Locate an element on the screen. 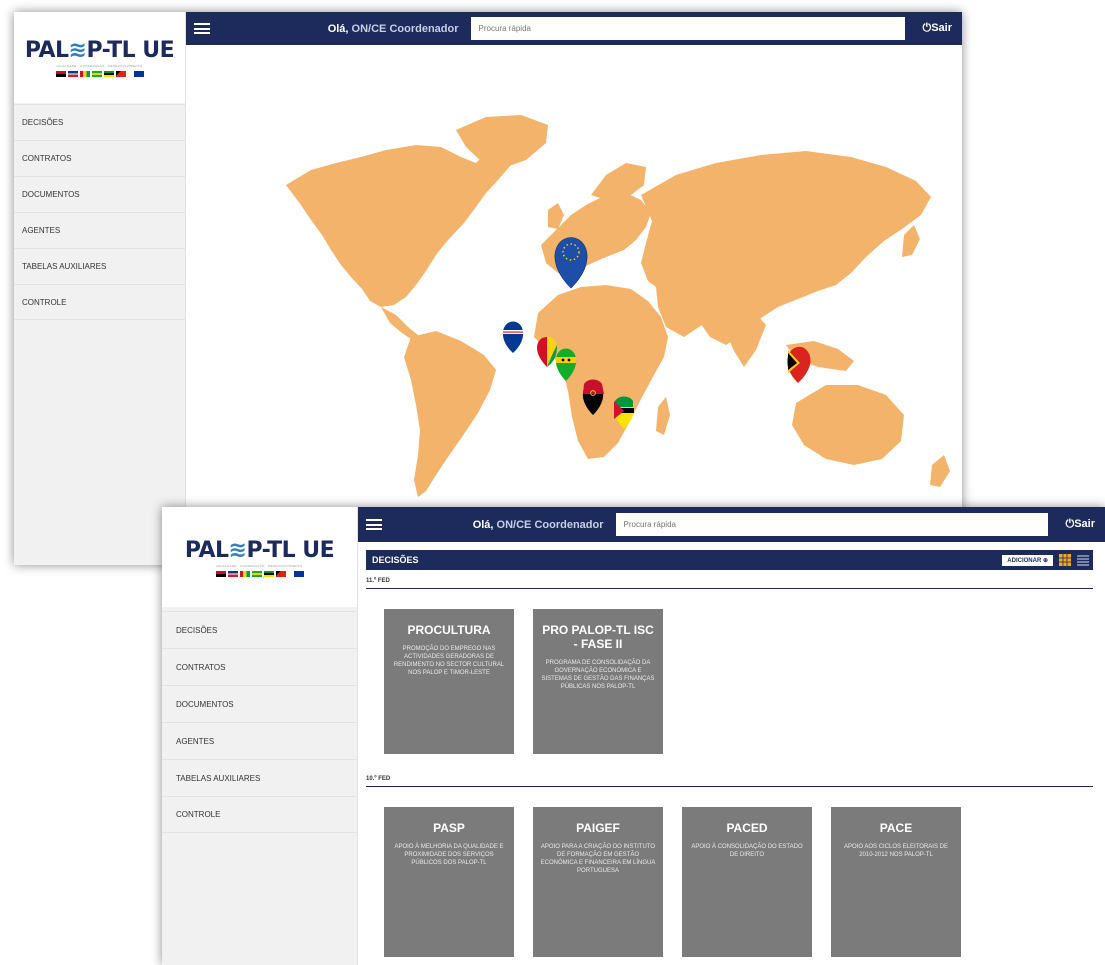 This screenshot has width=1105, height=965. card-title: PAIGEF is located at coordinates (598, 828).